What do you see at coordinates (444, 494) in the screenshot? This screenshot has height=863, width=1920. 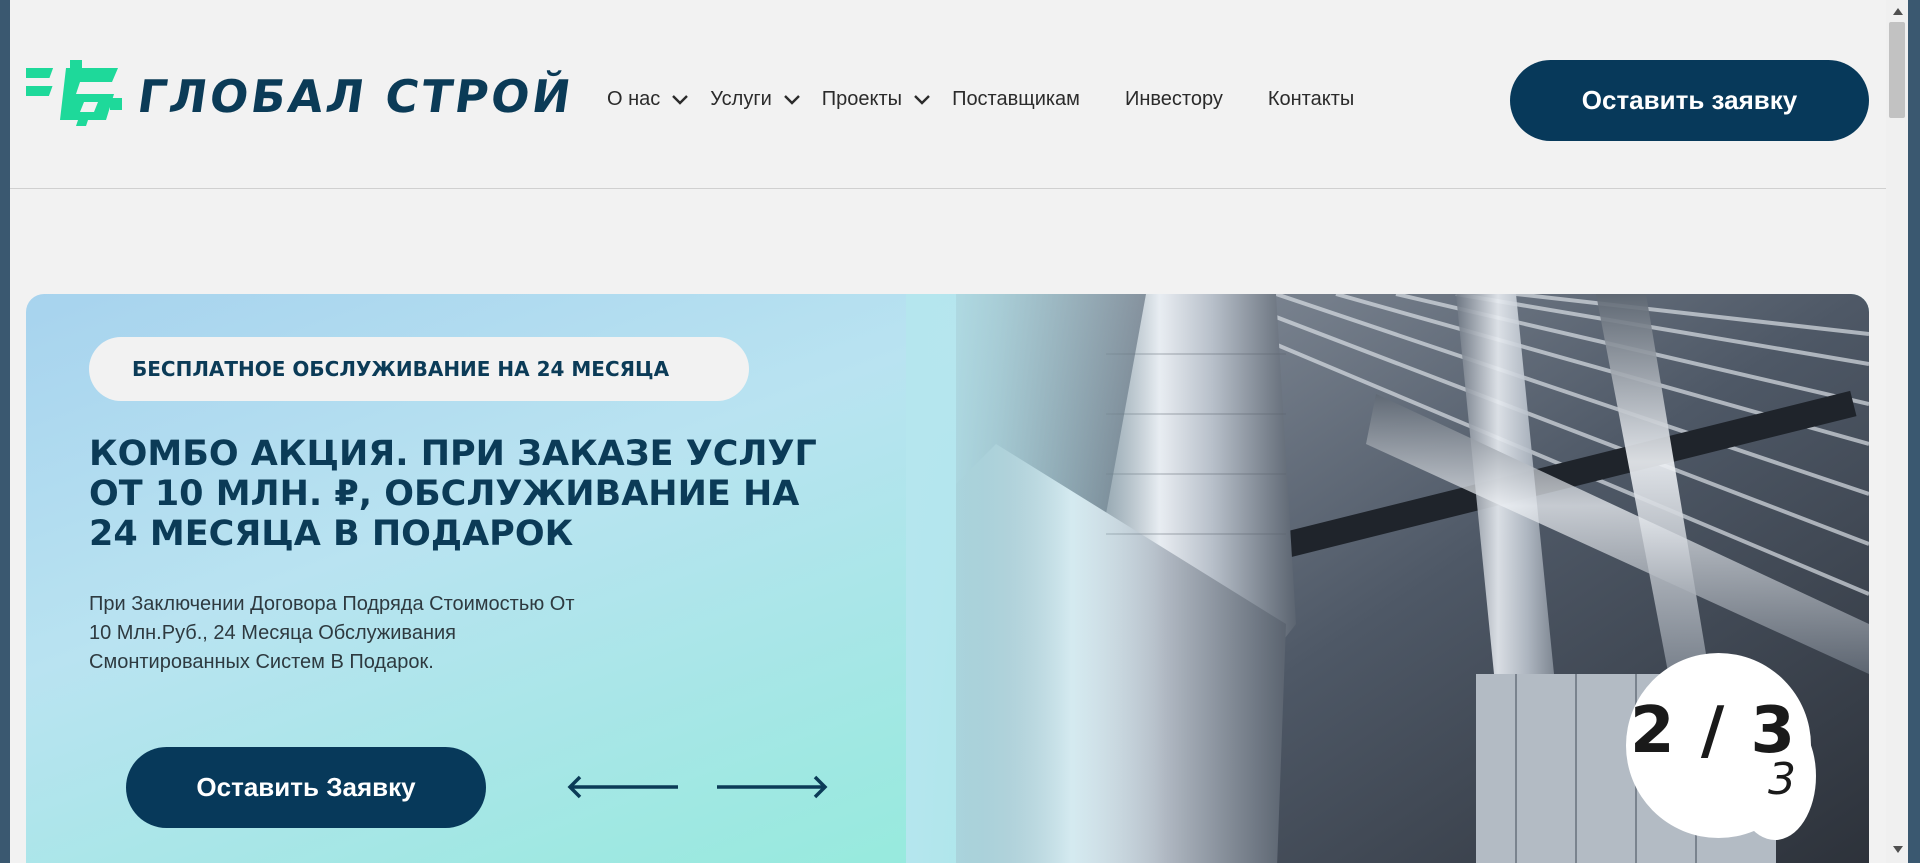 I see `hero-title-line: ОТ 10 МЛН. ₽, ОБСЛУЖИВАНИЕ НА` at bounding box center [444, 494].